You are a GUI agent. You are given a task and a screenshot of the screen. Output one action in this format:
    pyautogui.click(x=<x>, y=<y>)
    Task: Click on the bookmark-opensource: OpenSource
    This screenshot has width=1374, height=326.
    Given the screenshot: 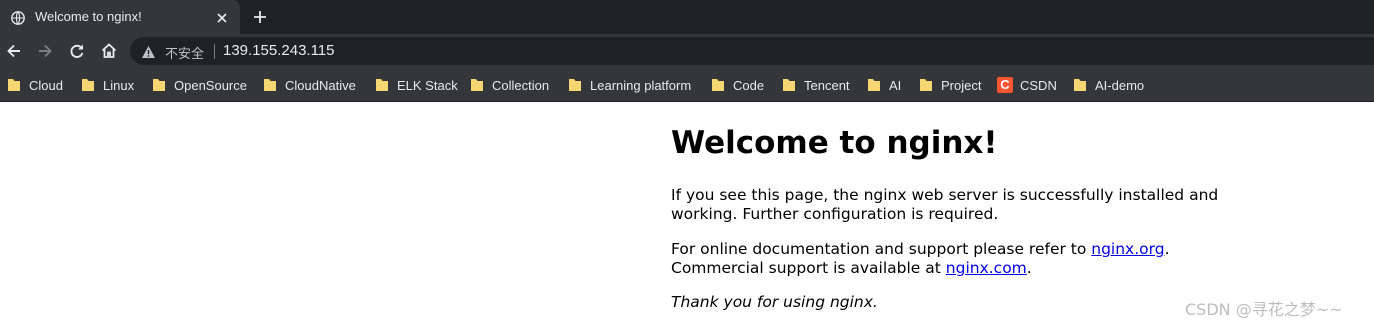 What is the action you would take?
    pyautogui.click(x=199, y=85)
    